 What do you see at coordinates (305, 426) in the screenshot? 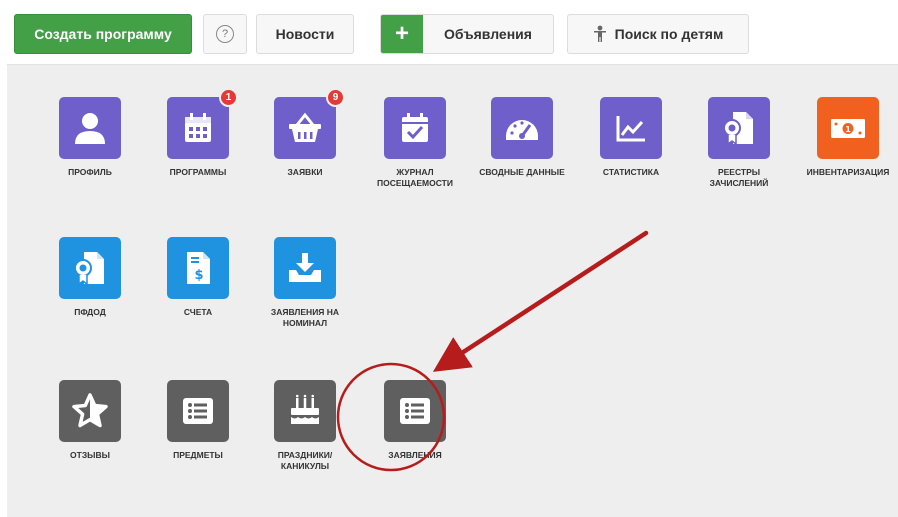
I see `tile-holidays: Праздники/ каникулы` at bounding box center [305, 426].